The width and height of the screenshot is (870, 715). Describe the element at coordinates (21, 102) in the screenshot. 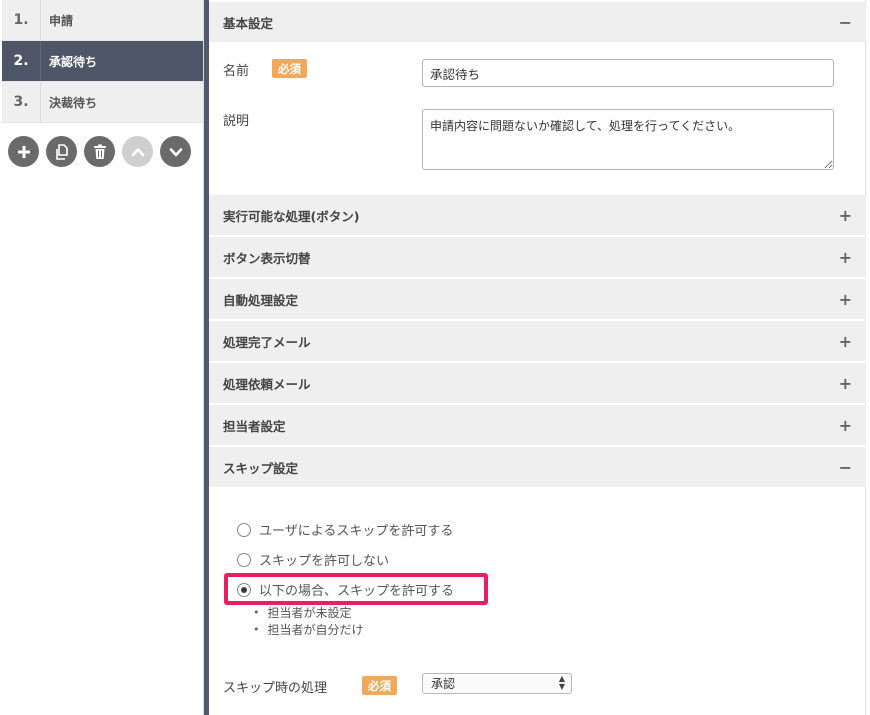

I see `step-number: 3.` at that location.